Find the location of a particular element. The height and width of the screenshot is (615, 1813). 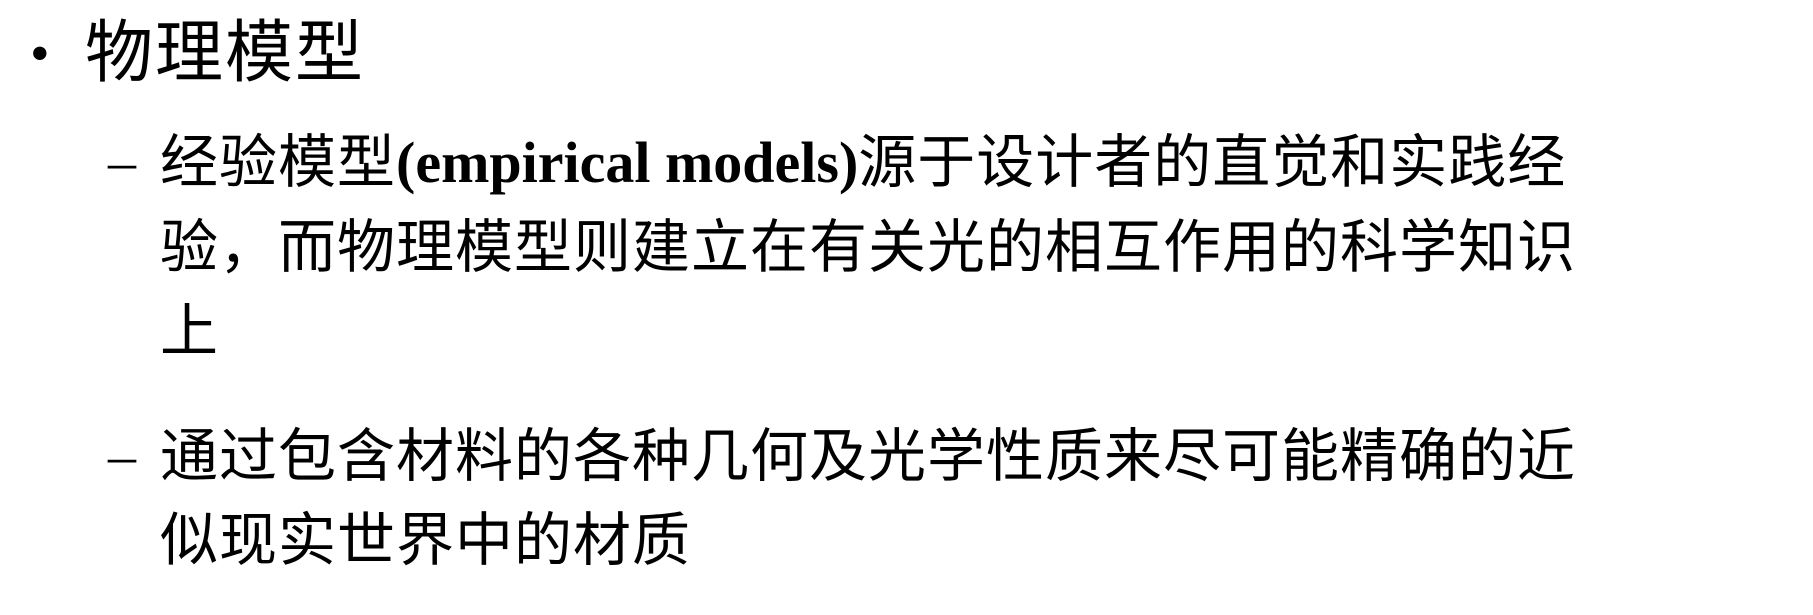

heading-bullet-item: • 物理模型 is located at coordinates (197, 54).